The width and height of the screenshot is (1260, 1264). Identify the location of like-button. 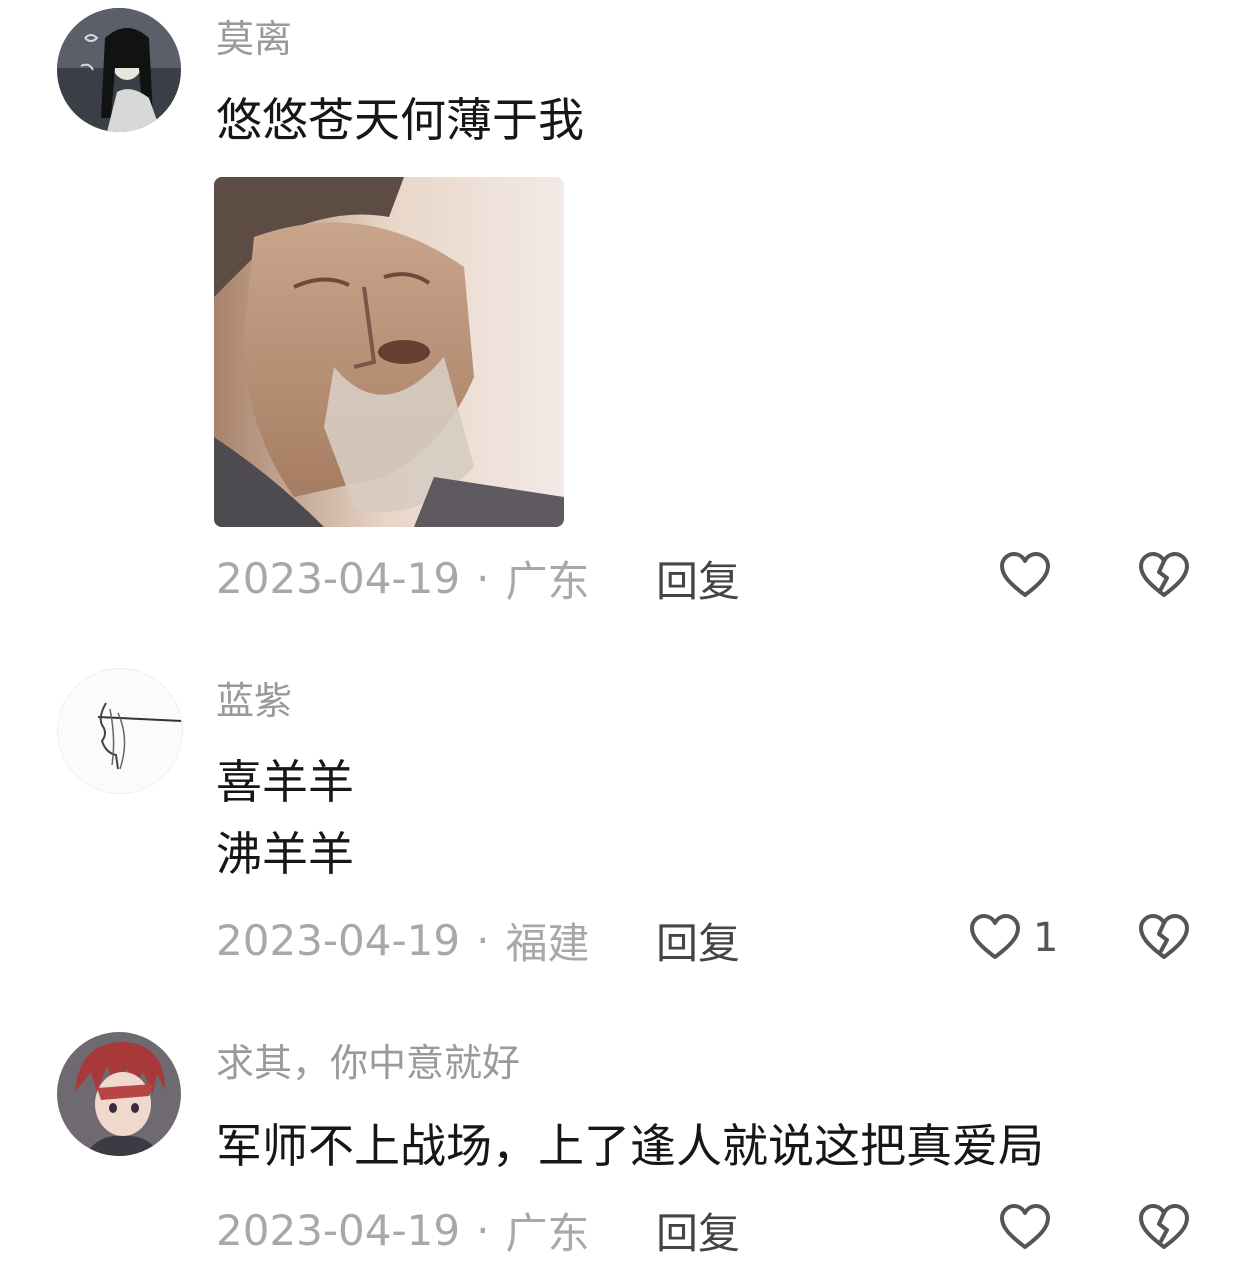
(1025, 1228).